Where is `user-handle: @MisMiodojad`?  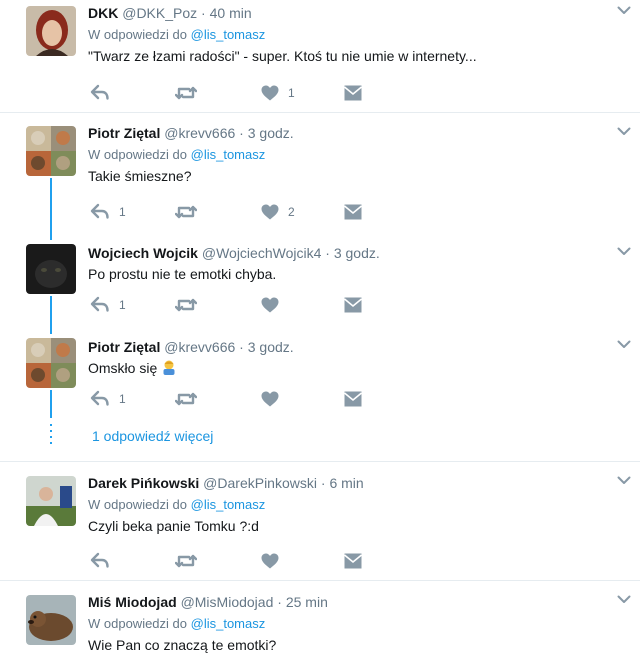 user-handle: @MisMiodojad is located at coordinates (227, 602).